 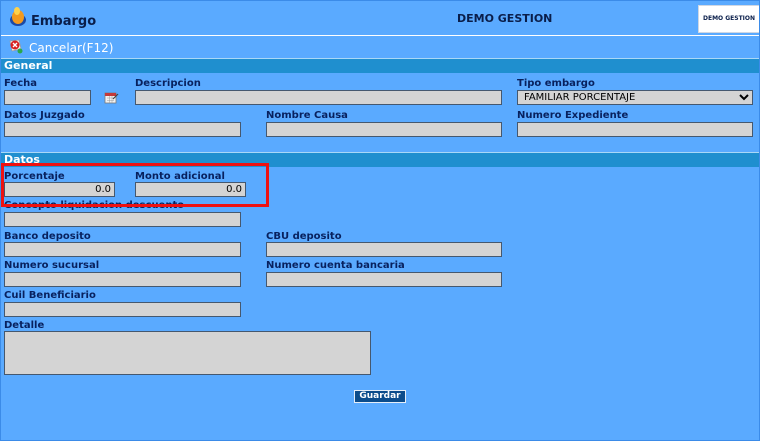 What do you see at coordinates (380, 47) in the screenshot?
I see `toolbar: Cancelar(F12)` at bounding box center [380, 47].